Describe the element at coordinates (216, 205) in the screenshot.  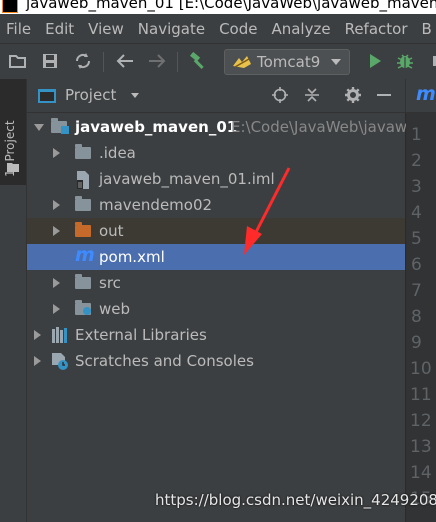
I see `tree-item-mavendemo02: mavendemo02` at that location.